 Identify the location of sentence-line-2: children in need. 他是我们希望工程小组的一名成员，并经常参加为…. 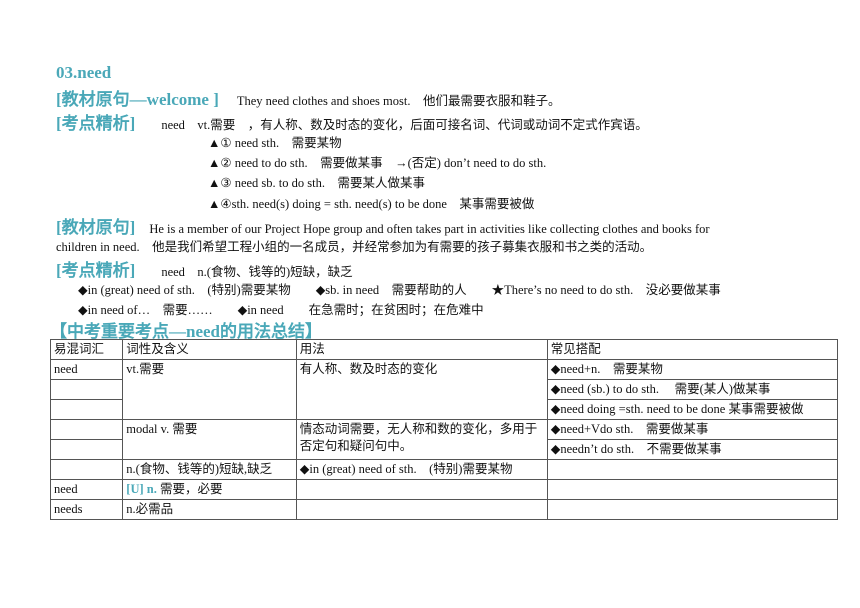
(354, 247).